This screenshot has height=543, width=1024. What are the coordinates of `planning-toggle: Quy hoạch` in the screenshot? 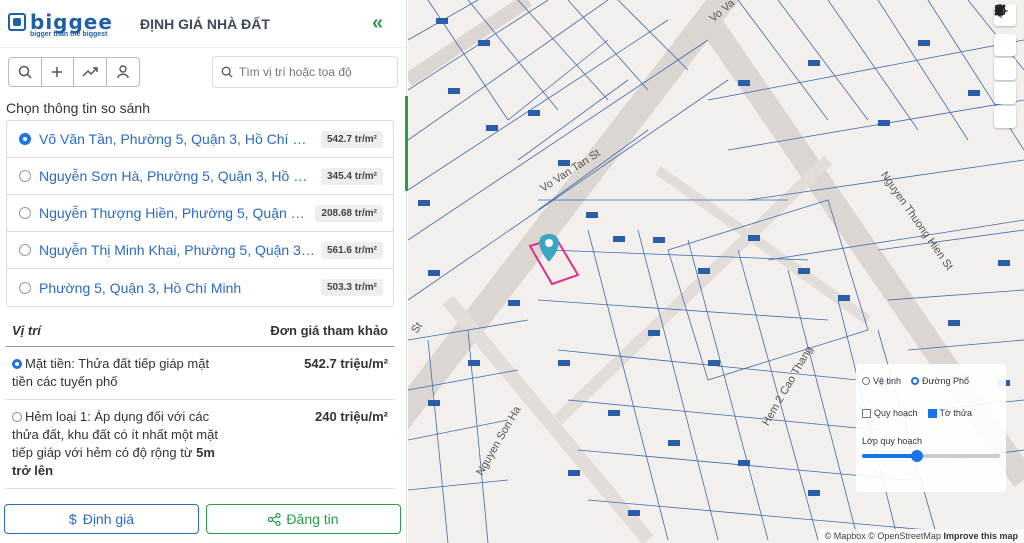 It's located at (890, 413).